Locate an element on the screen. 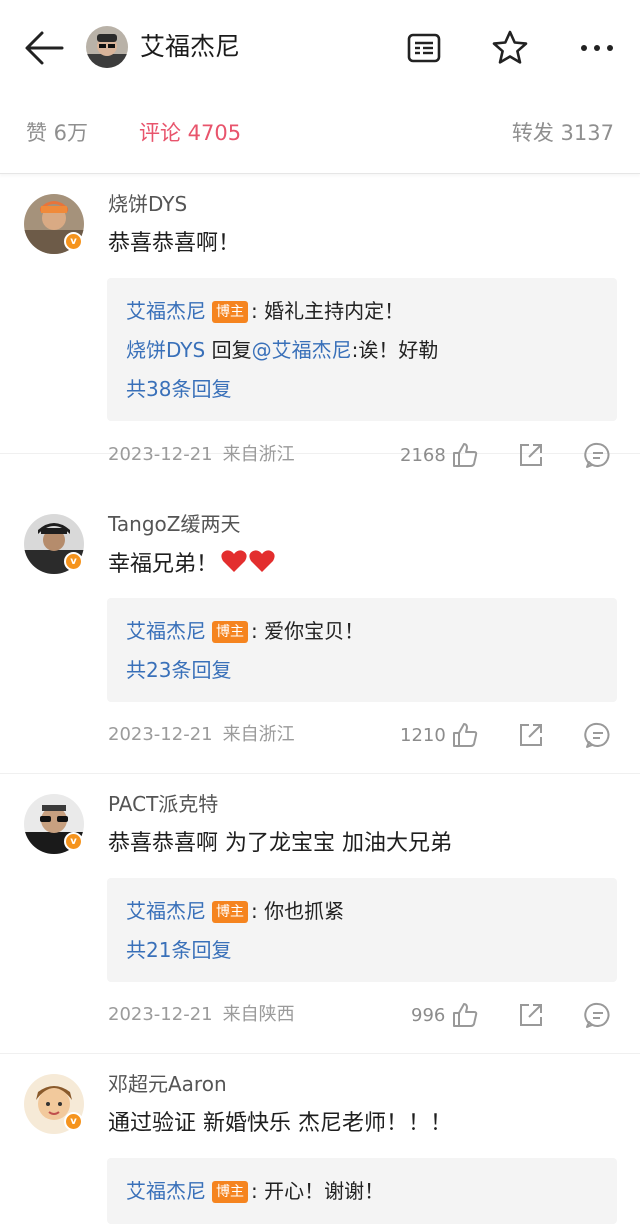 The image size is (640, 1224). more-icon is located at coordinates (597, 48).